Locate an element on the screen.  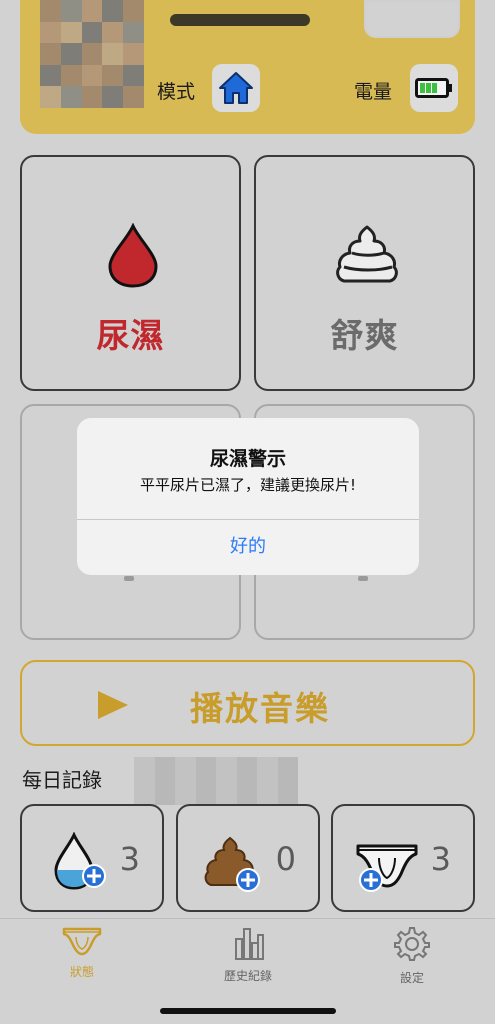
alert-message: 平平尿片已濕了，建議更換尿片! is located at coordinates (247, 485).